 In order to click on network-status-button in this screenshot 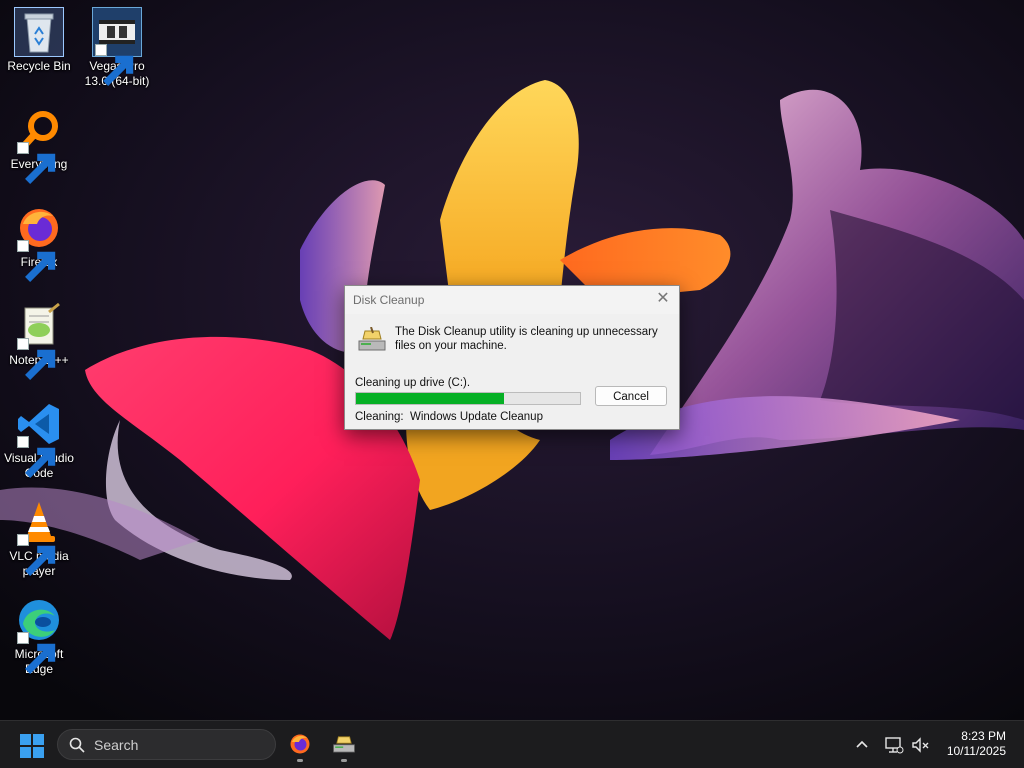, I will do `click(894, 745)`.